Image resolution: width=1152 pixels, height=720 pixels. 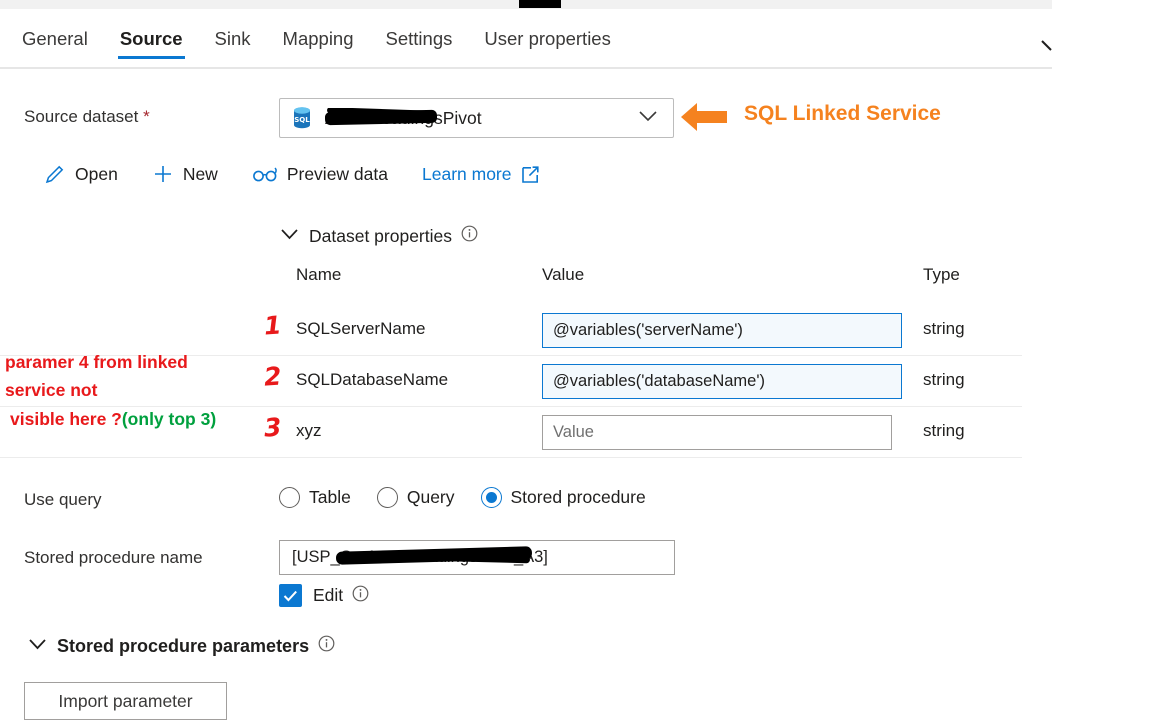 I want to click on radio-table: Table, so click(x=315, y=497).